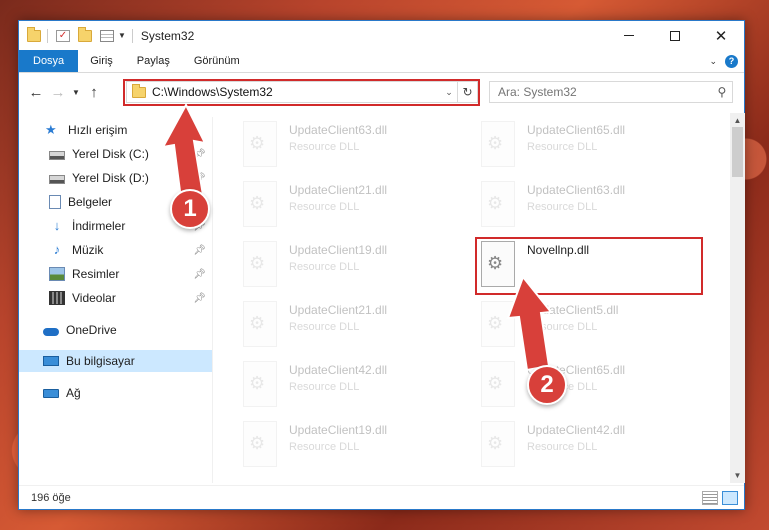 The height and width of the screenshot is (530, 769). Describe the element at coordinates (737, 475) in the screenshot. I see `scroll-down-icon: ▼` at that location.